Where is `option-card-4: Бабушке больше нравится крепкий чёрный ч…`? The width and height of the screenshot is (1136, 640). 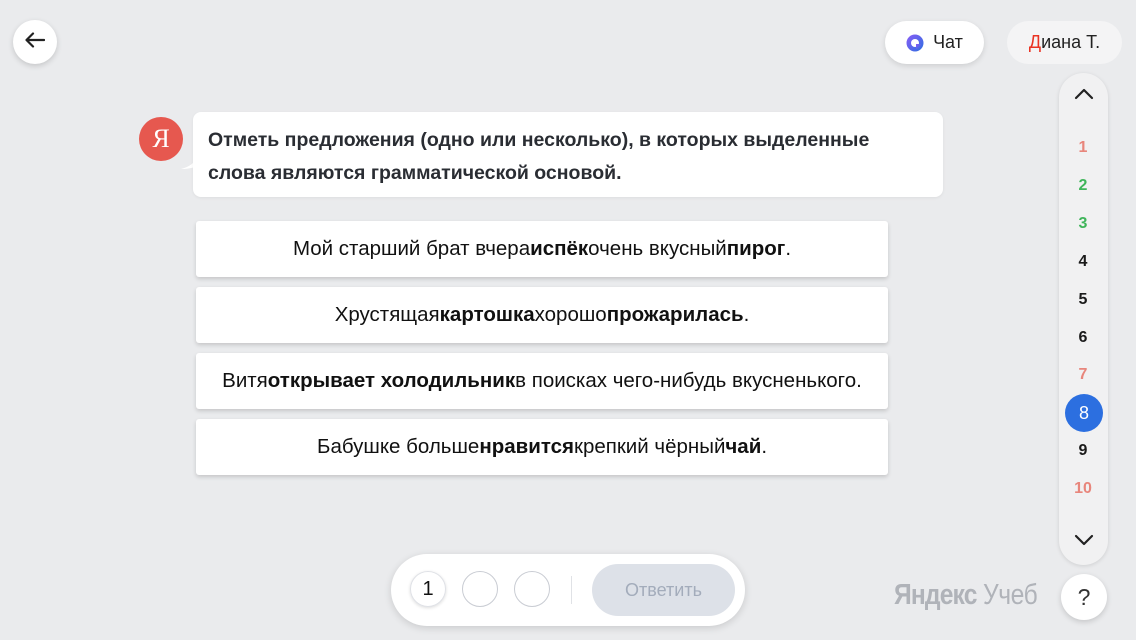 option-card-4: Бабушке больше нравится крепкий чёрный ч… is located at coordinates (542, 447).